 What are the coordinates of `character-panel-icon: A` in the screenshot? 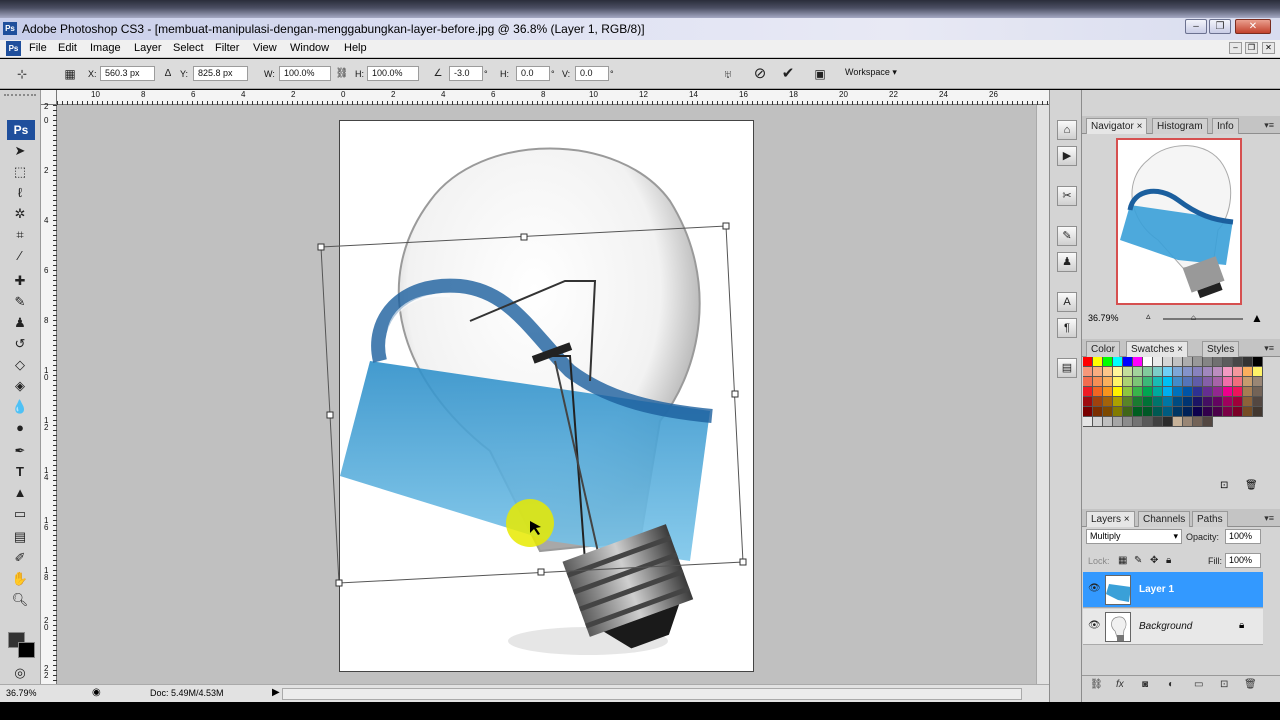 It's located at (1067, 302).